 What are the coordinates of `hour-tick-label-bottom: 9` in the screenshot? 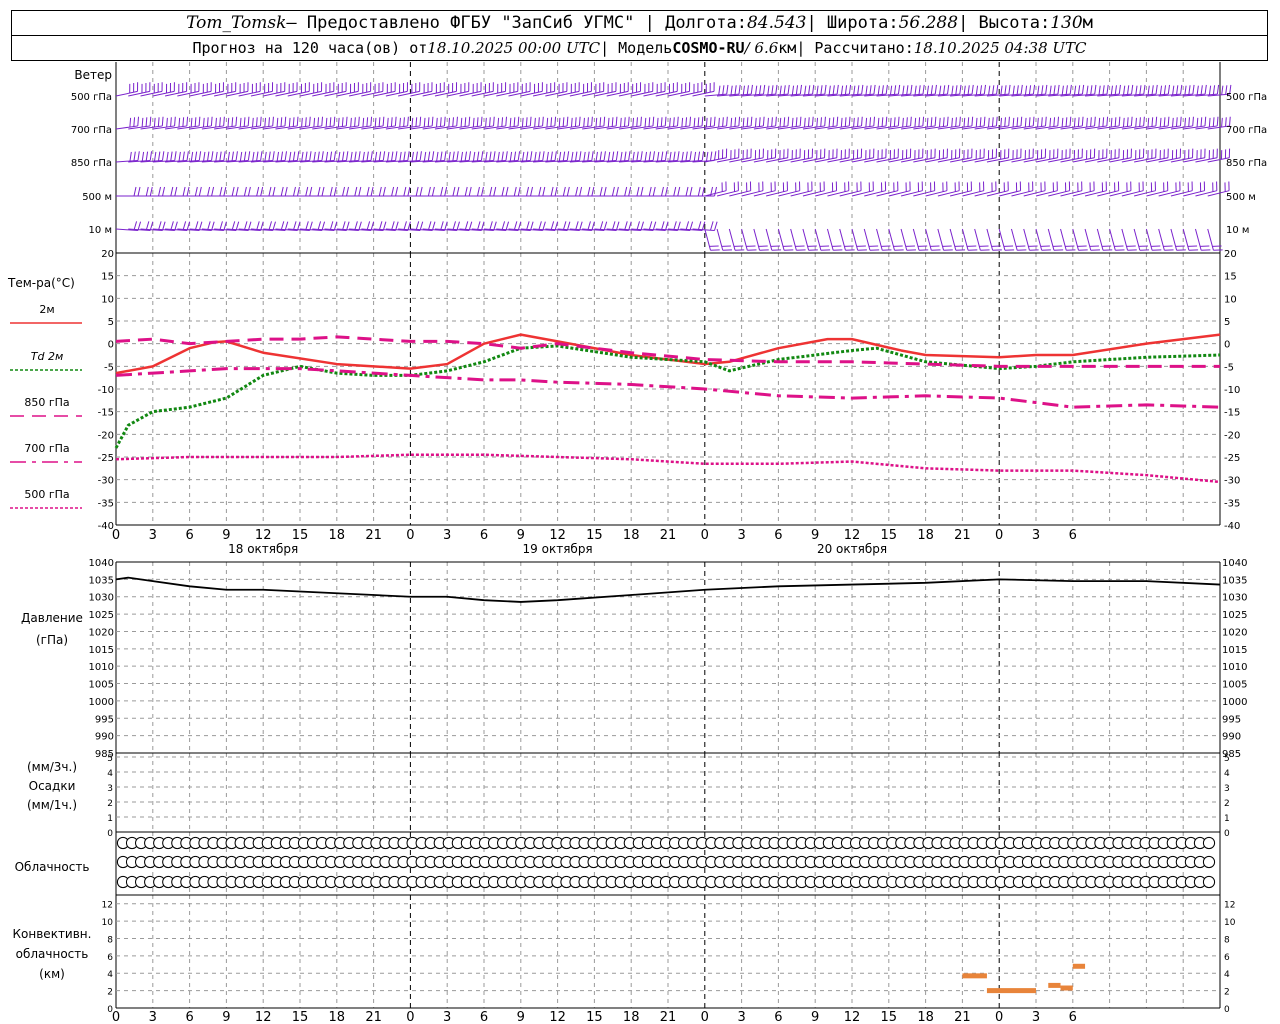 It's located at (815, 1017).